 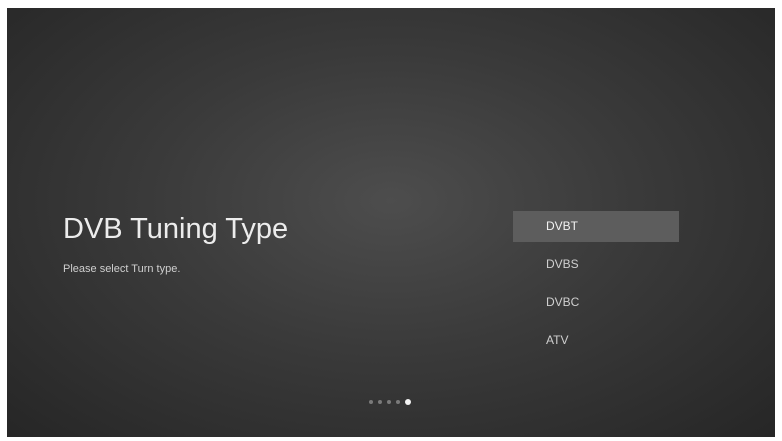 What do you see at coordinates (596, 302) in the screenshot?
I see `option-dvbc: DVBC` at bounding box center [596, 302].